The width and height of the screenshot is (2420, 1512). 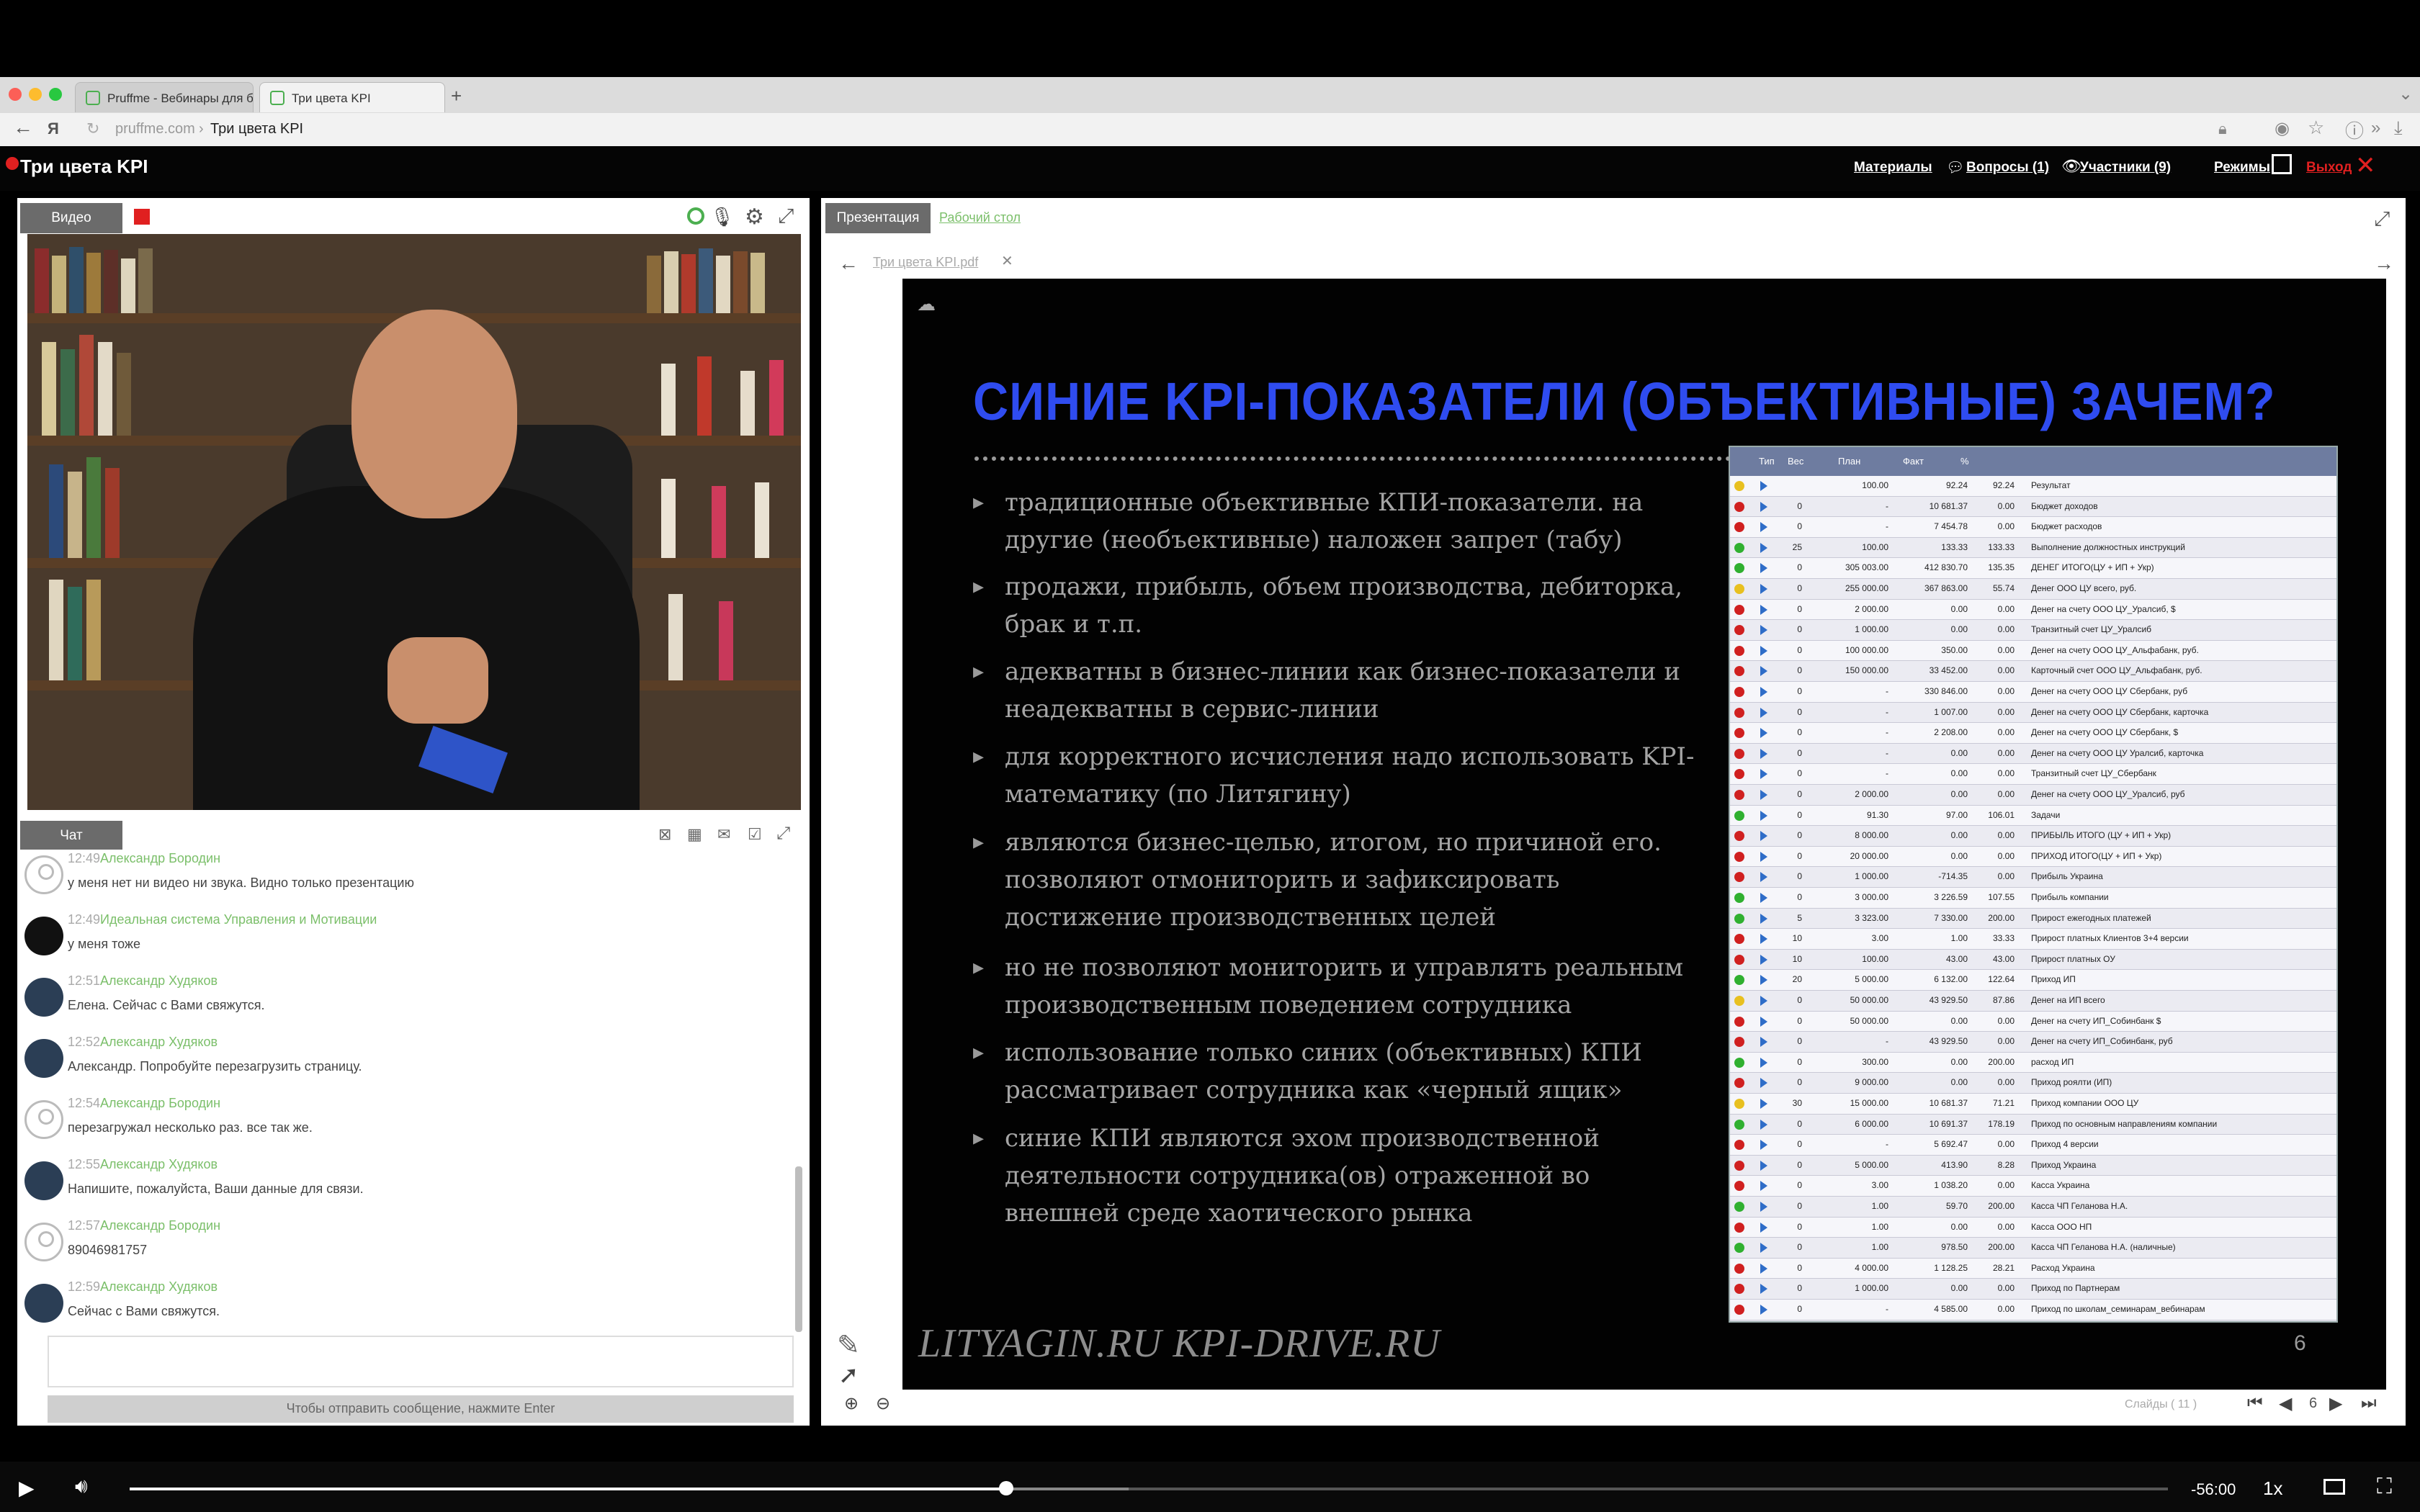 What do you see at coordinates (2375, 128) in the screenshot?
I see `more-icon: »` at bounding box center [2375, 128].